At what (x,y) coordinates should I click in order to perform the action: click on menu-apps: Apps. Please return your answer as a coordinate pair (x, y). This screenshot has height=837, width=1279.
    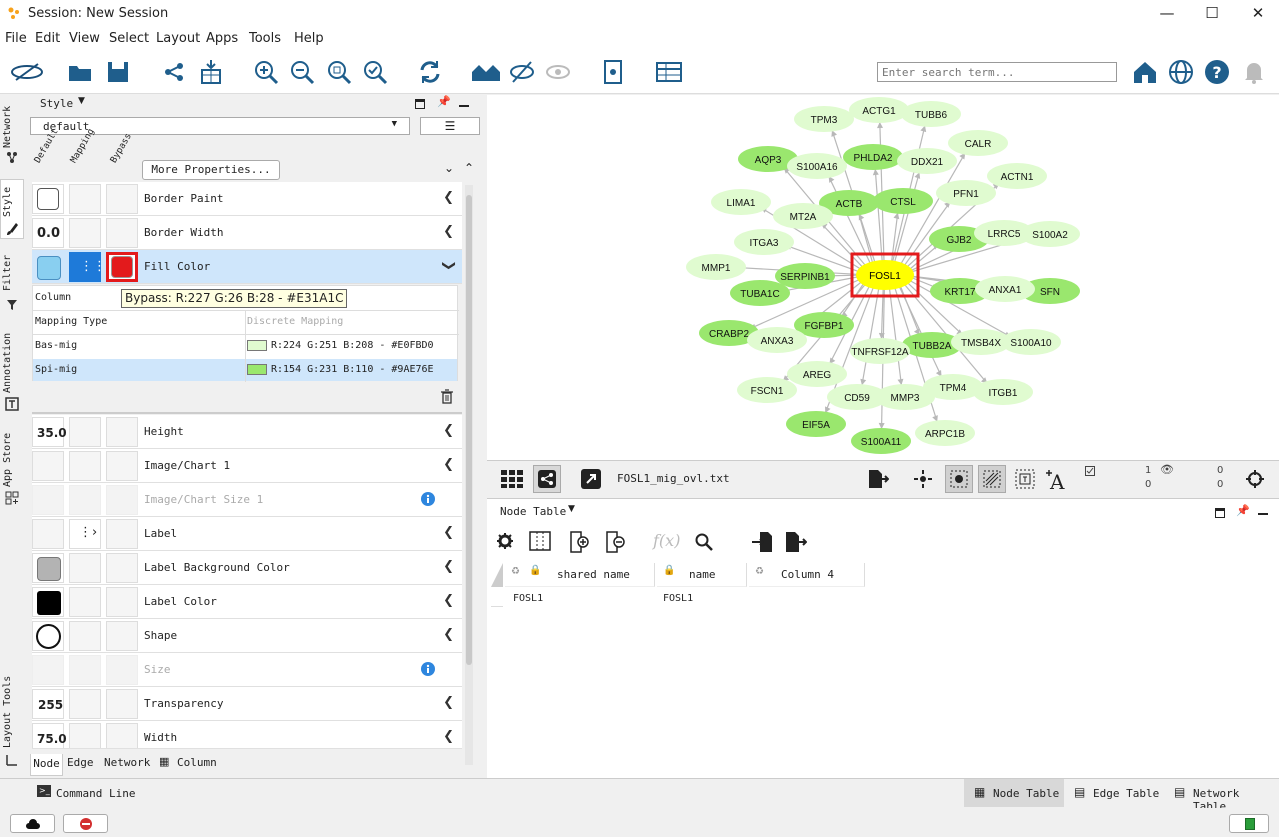
    Looking at the image, I should click on (222, 38).